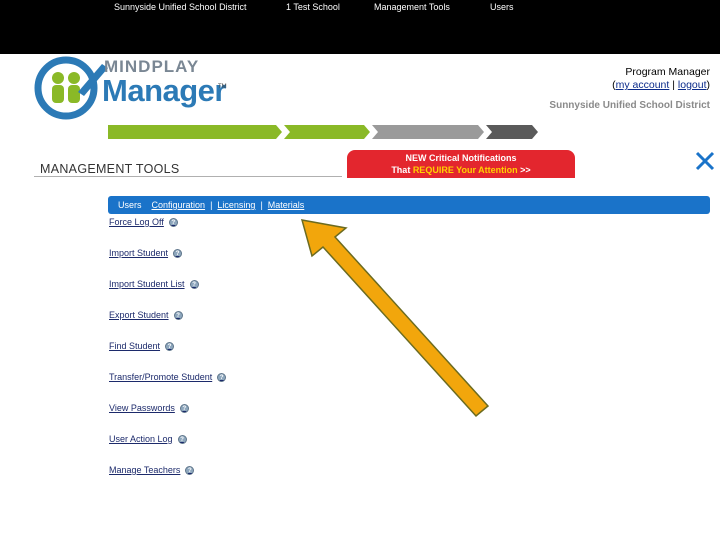  I want to click on menu-item-label: Manage Teachers, so click(145, 470).